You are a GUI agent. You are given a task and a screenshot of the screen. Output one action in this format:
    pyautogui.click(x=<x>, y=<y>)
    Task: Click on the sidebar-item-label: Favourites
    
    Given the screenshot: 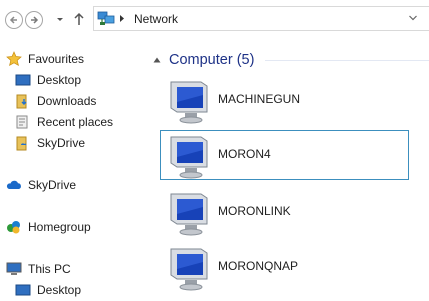 What is the action you would take?
    pyautogui.click(x=56, y=59)
    